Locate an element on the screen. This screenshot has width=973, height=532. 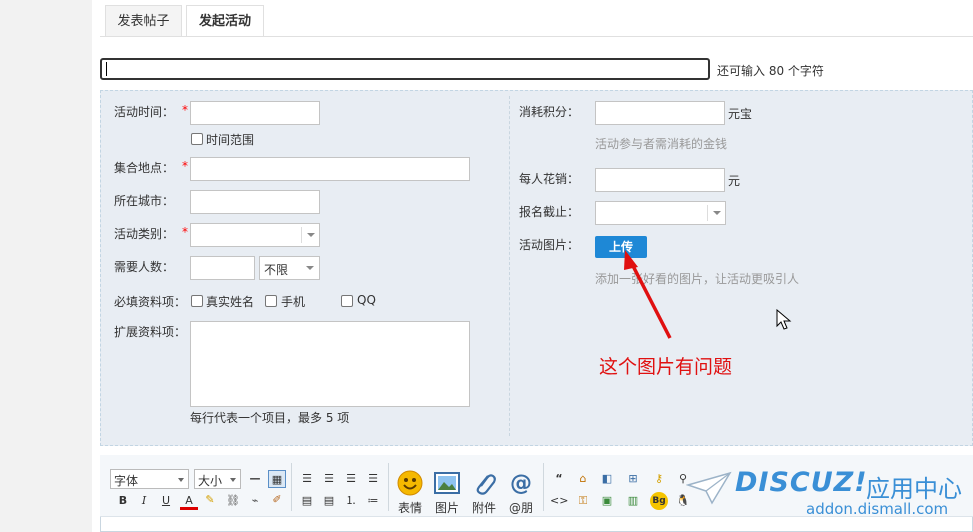
image-button: 图片 is located at coordinates (447, 493).